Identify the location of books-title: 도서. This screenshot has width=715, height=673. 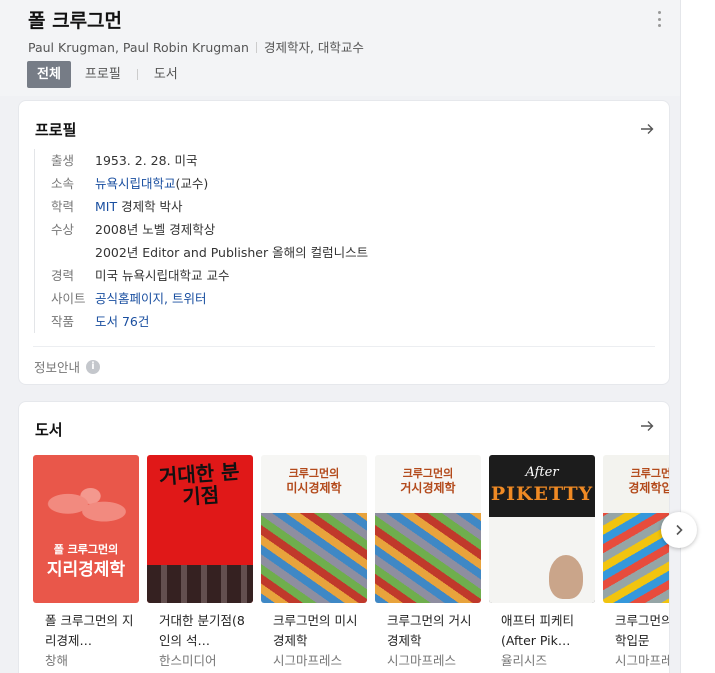
(49, 430).